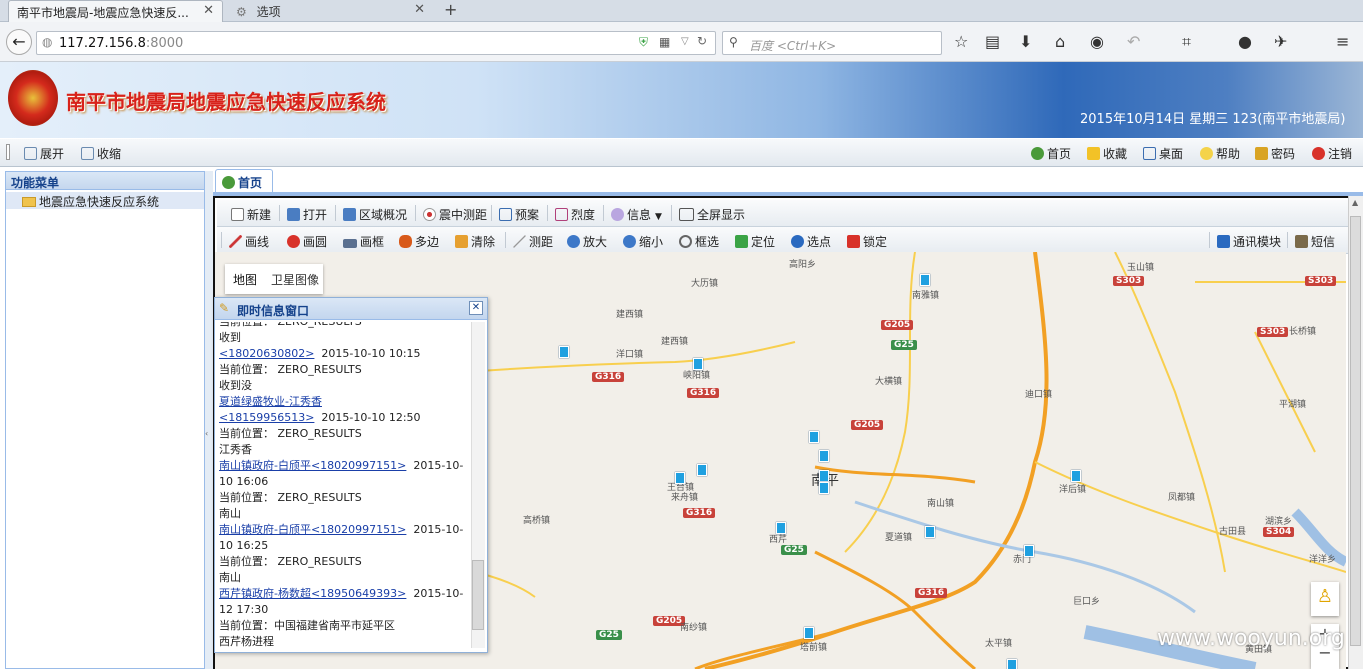 The width and height of the screenshot is (1363, 669). I want to click on popup-close-button: ✕, so click(476, 308).